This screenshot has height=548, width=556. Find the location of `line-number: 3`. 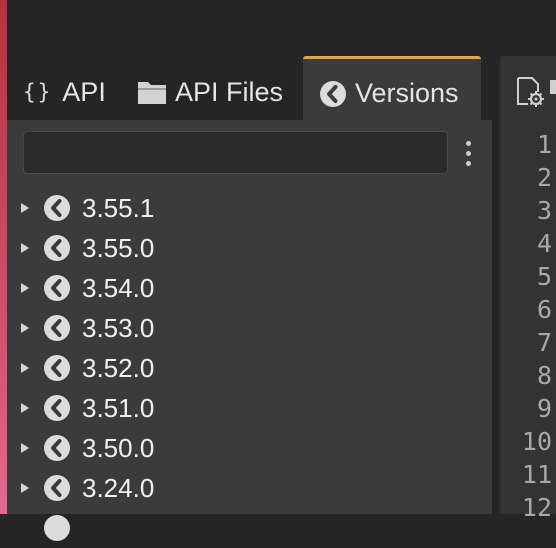

line-number: 3 is located at coordinates (544, 210).